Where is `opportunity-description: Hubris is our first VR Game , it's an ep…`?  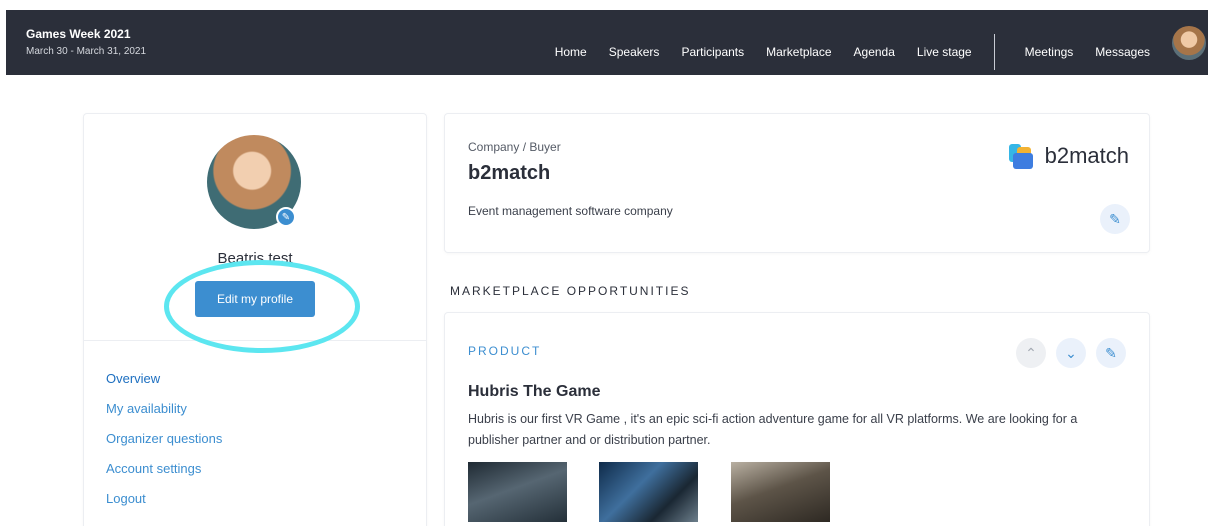 opportunity-description: Hubris is our first VR Game , it's an ep… is located at coordinates (773, 429).